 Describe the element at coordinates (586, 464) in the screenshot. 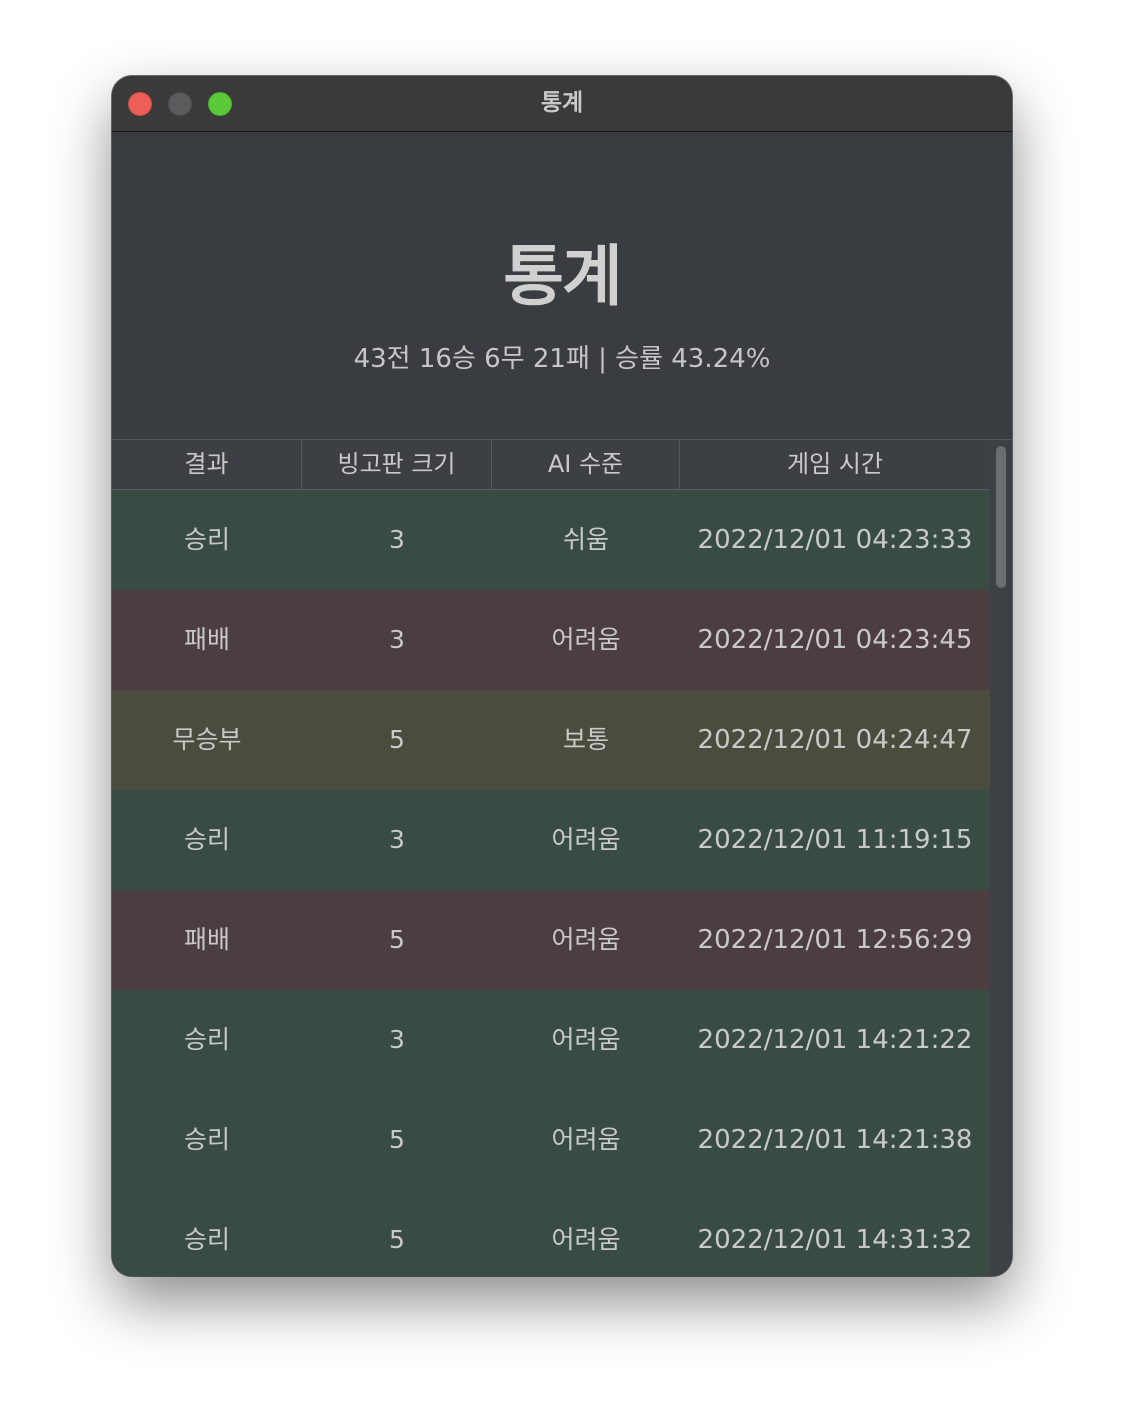

I see `column-header-ai-level: AI 수준` at that location.